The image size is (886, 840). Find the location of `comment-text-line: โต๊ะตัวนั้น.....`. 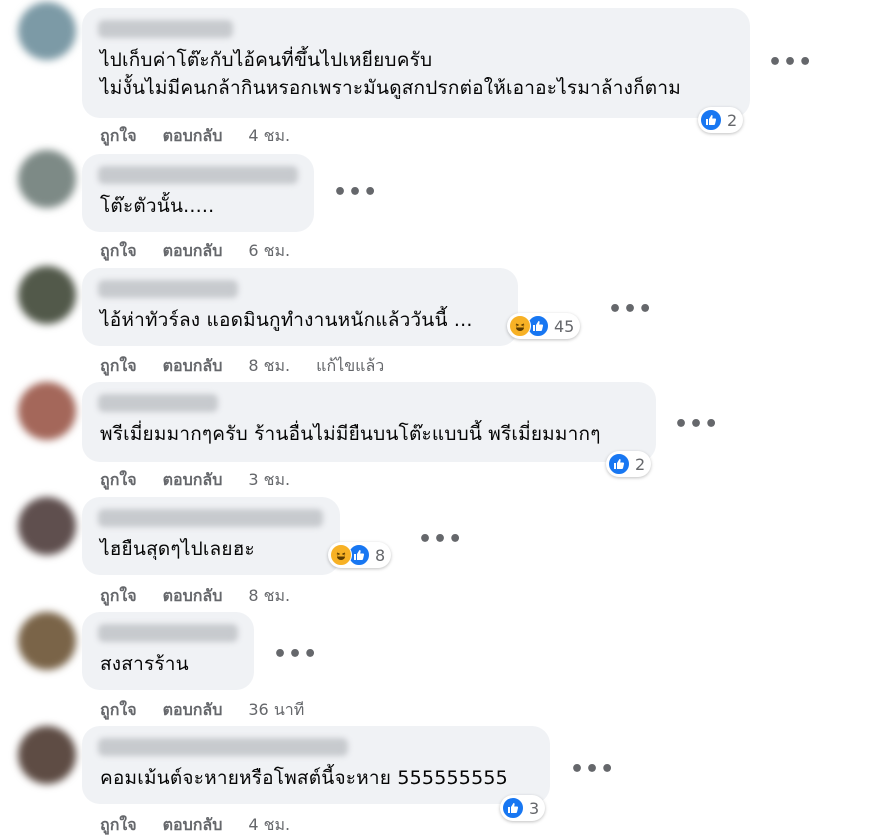

comment-text-line: โต๊ะตัวนั้น..... is located at coordinates (157, 206).